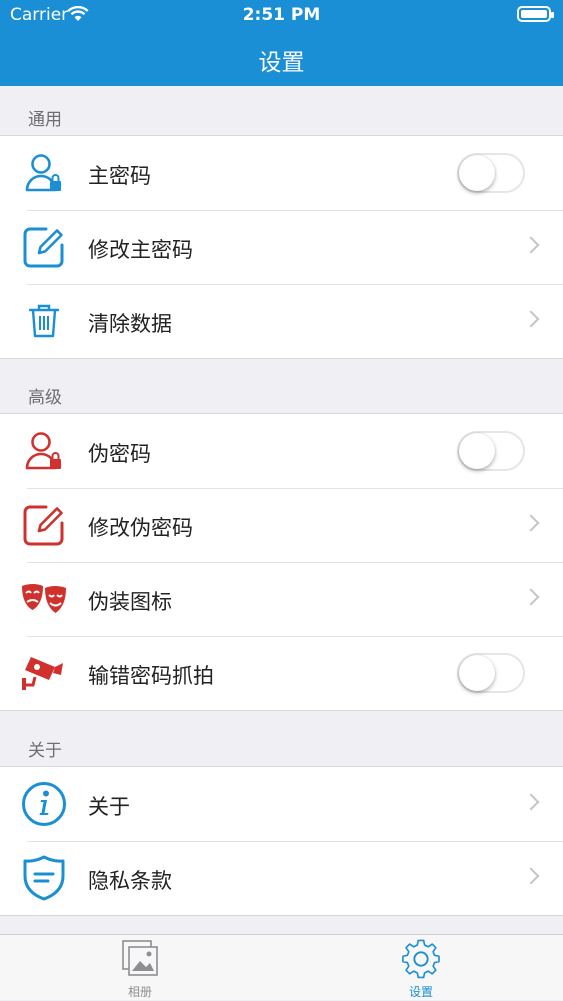 The image size is (563, 1001). Describe the element at coordinates (151, 676) in the screenshot. I see `intruder-capture-label: 输错密码抓拍` at that location.